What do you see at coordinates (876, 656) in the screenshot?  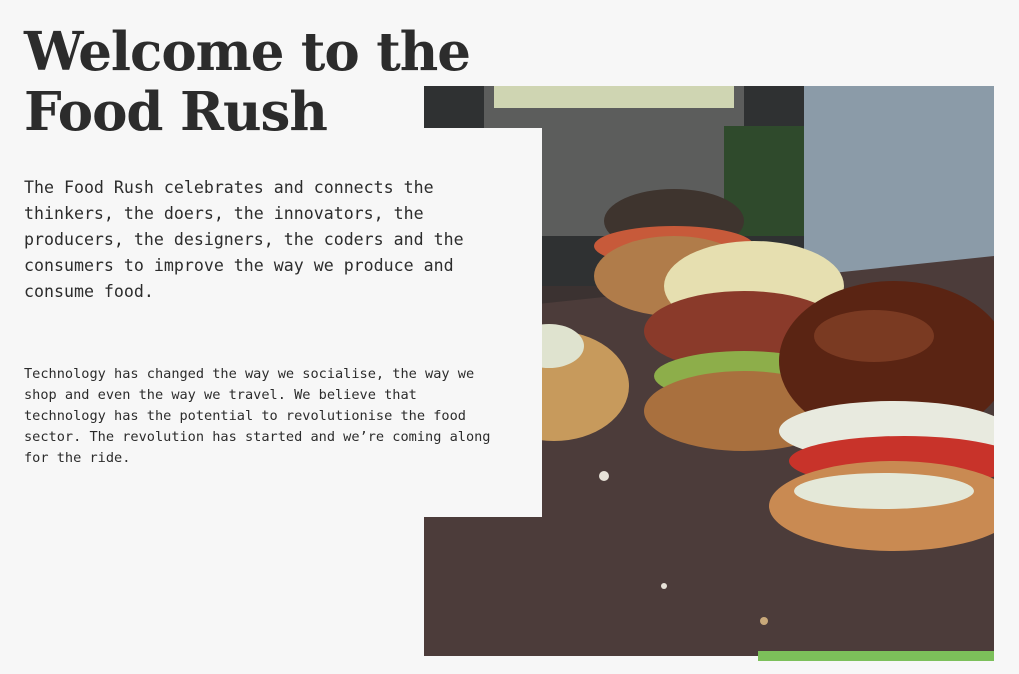 I see `accent-bar` at bounding box center [876, 656].